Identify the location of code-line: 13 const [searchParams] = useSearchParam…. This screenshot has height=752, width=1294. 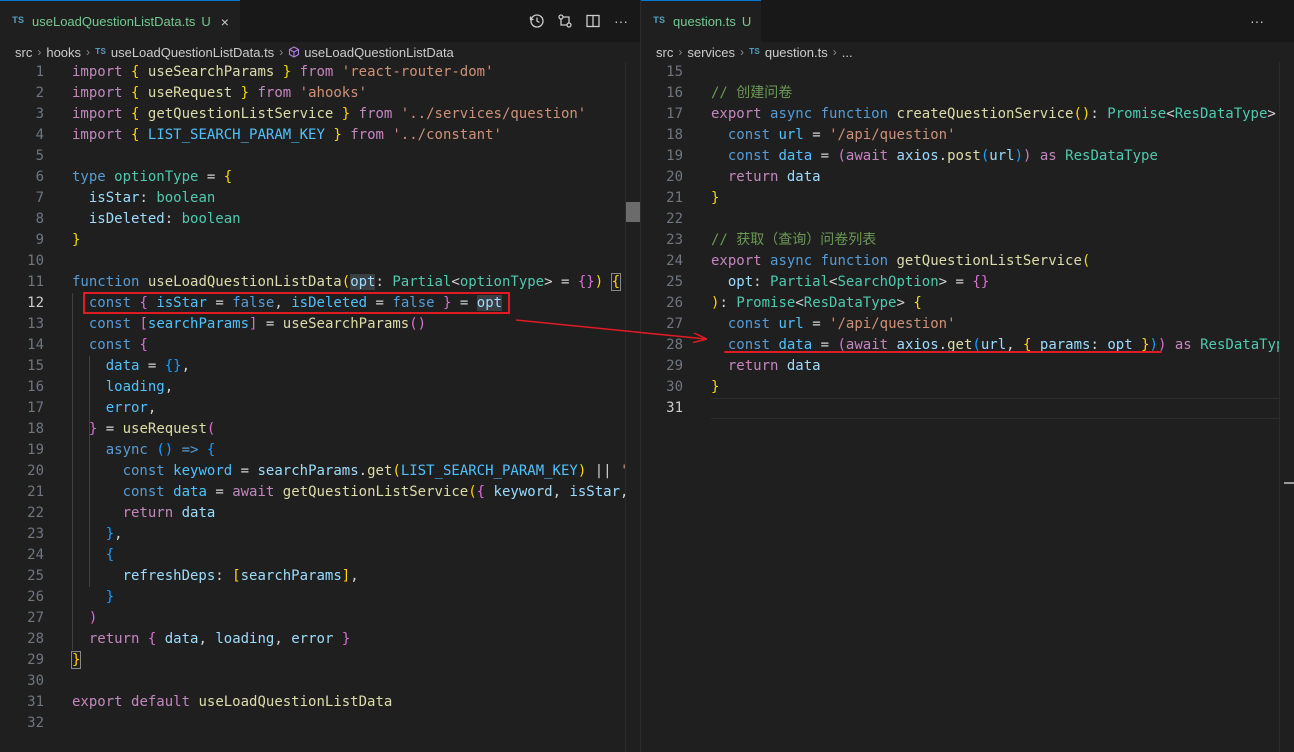
(320, 324).